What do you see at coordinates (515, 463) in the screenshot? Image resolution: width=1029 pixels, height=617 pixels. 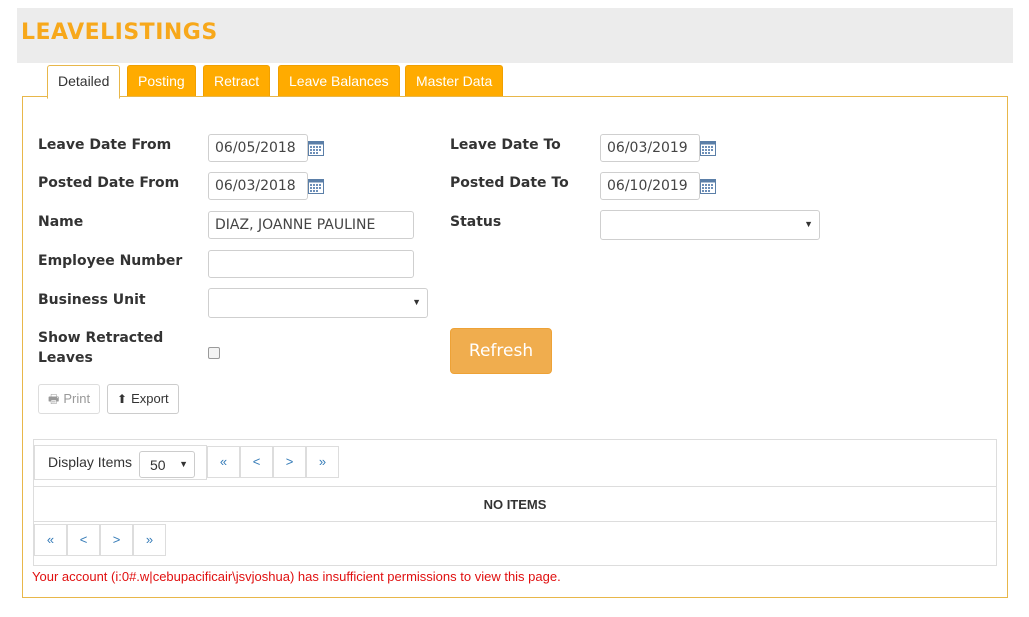 I see `grid-toolbar: Display Items 50 ▼ « < > »` at bounding box center [515, 463].